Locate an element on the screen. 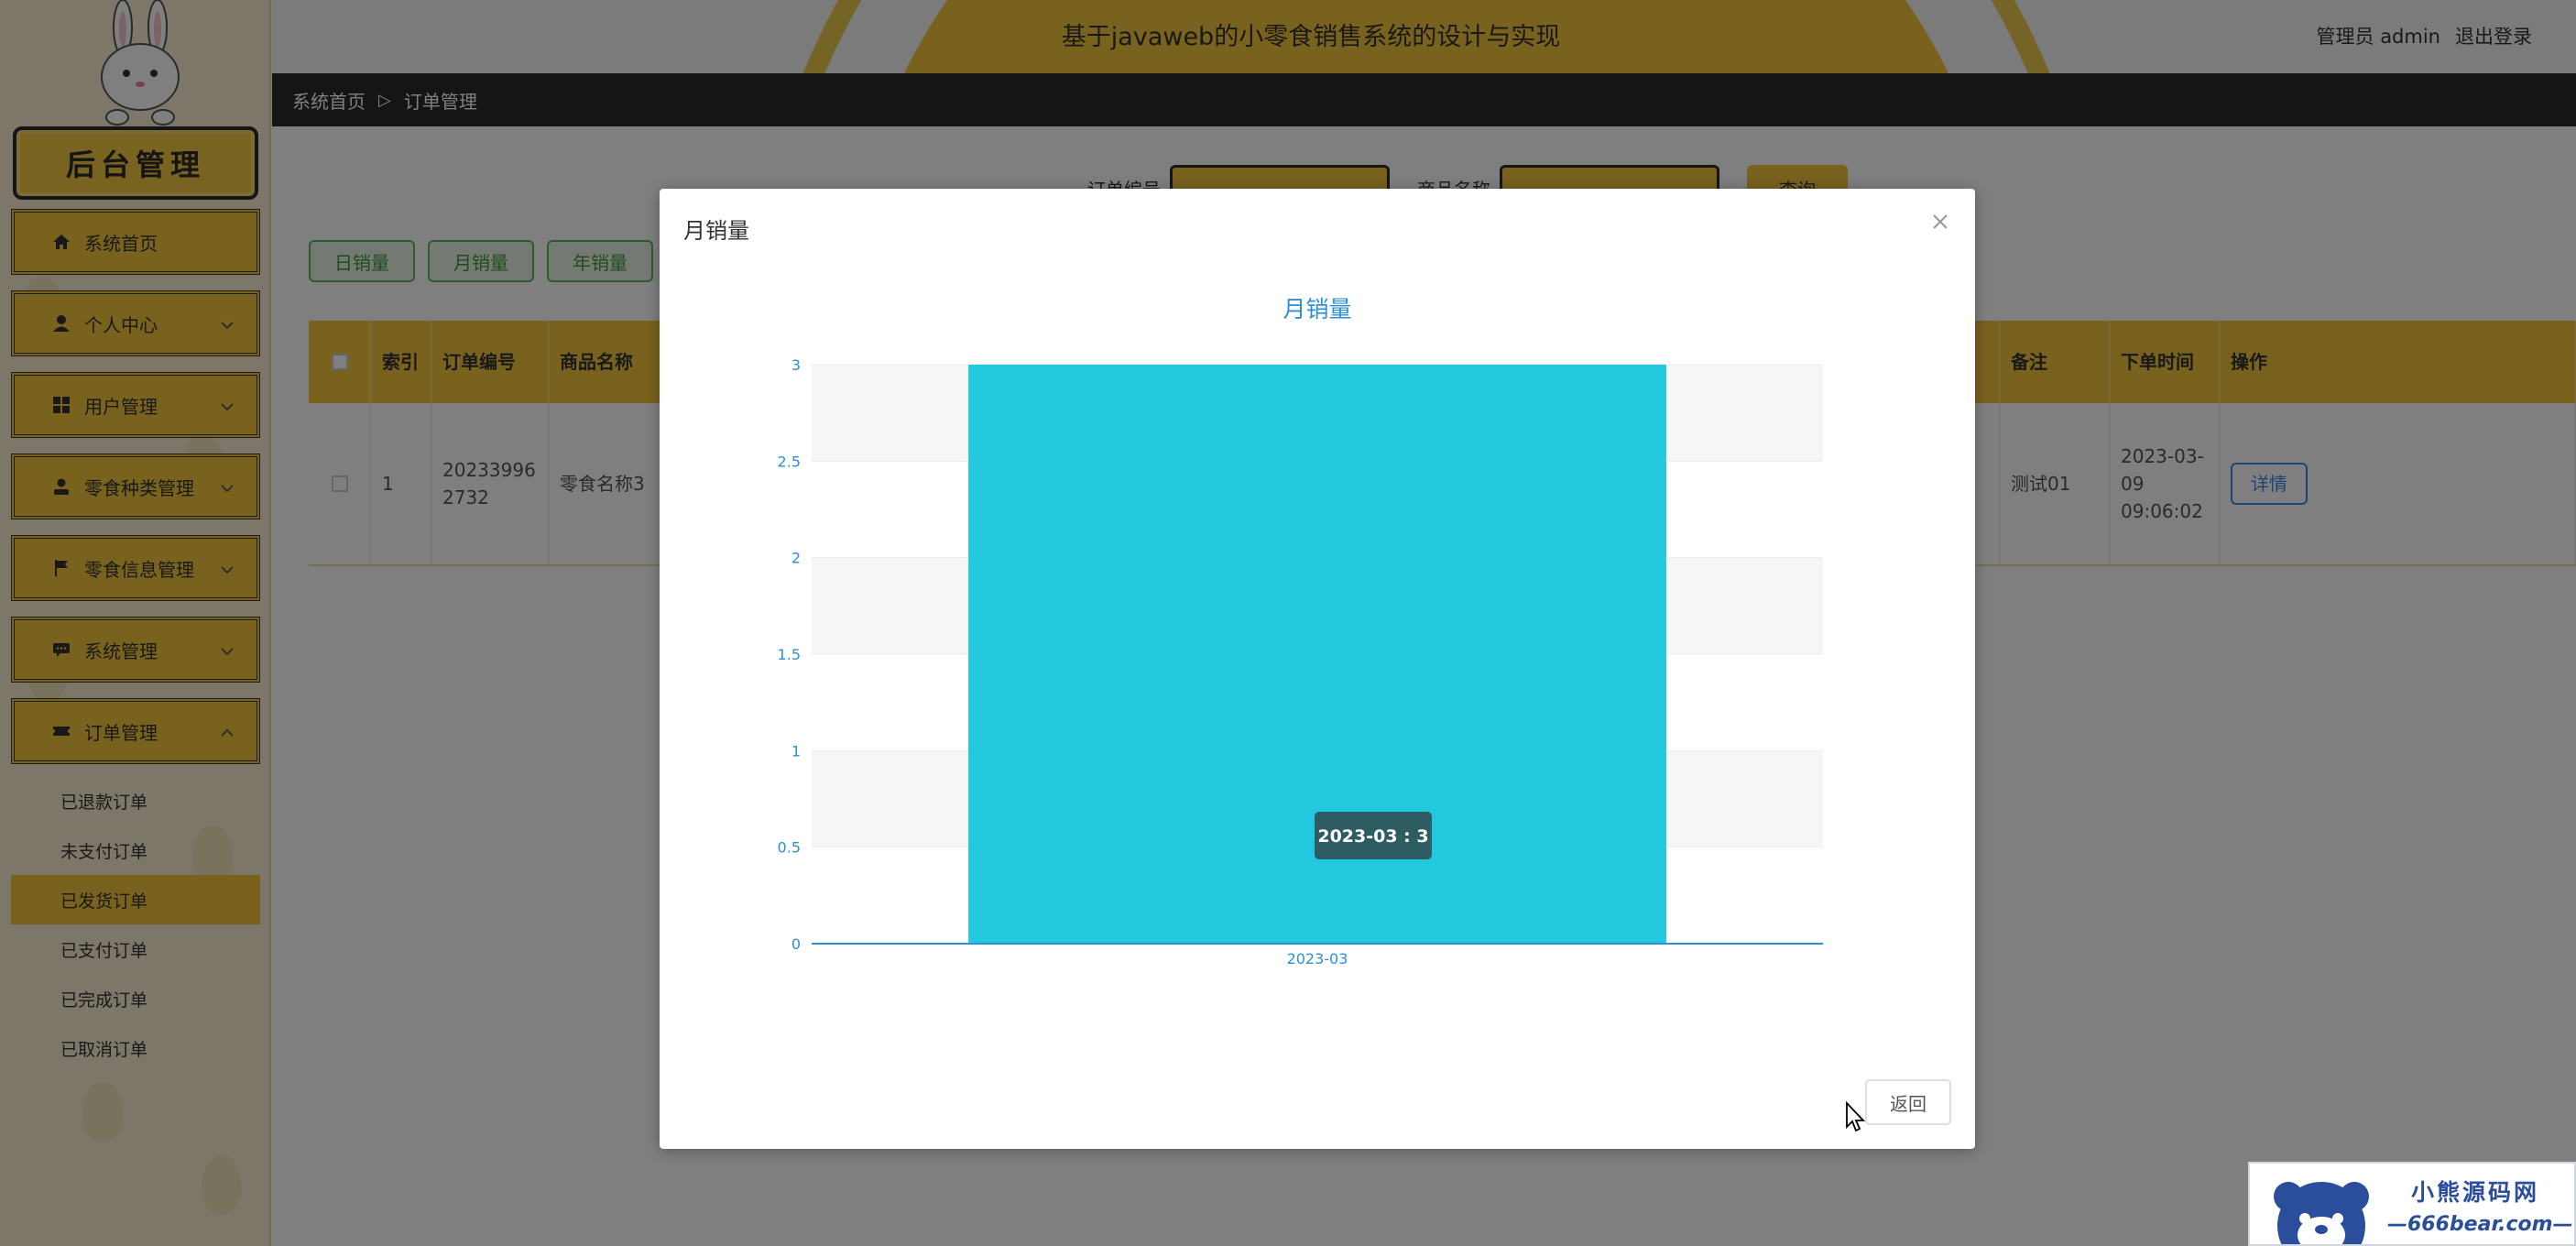 This screenshot has width=2576, height=1246. y-tick-label: 0 is located at coordinates (796, 944).